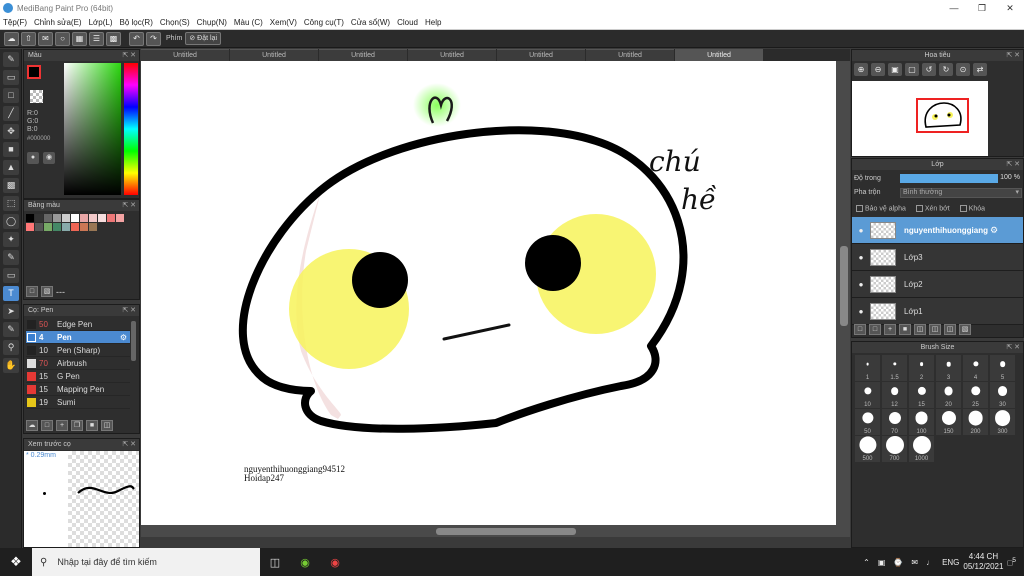  I want to click on brush-item-sumi: 19 Sumi, so click(78, 402).